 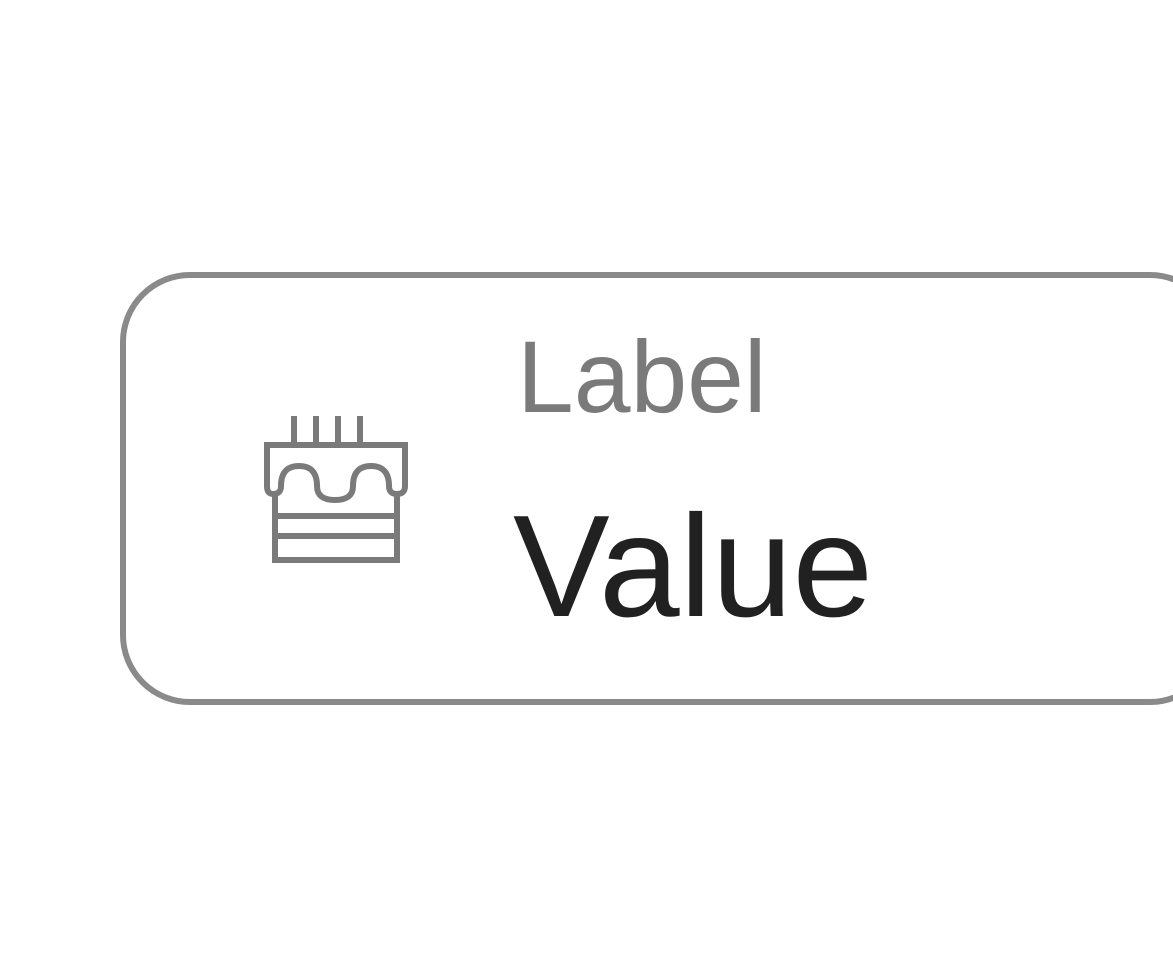 I want to click on field-value: Value, so click(x=693, y=566).